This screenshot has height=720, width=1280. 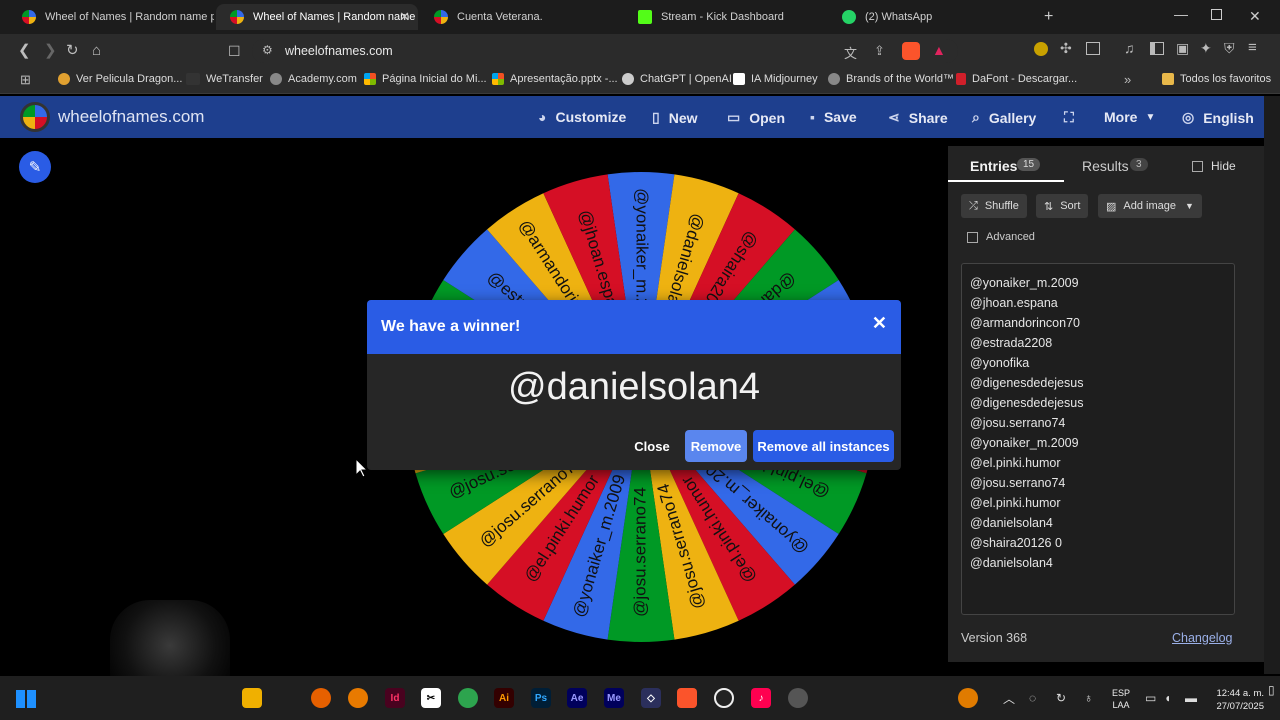 What do you see at coordinates (1062, 206) in the screenshot?
I see `sort-button: ⇅ Sort` at bounding box center [1062, 206].